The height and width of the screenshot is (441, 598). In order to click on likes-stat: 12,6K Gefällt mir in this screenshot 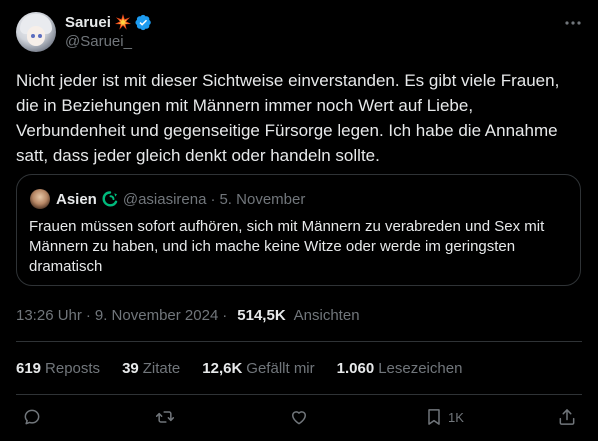, I will do `click(258, 368)`.